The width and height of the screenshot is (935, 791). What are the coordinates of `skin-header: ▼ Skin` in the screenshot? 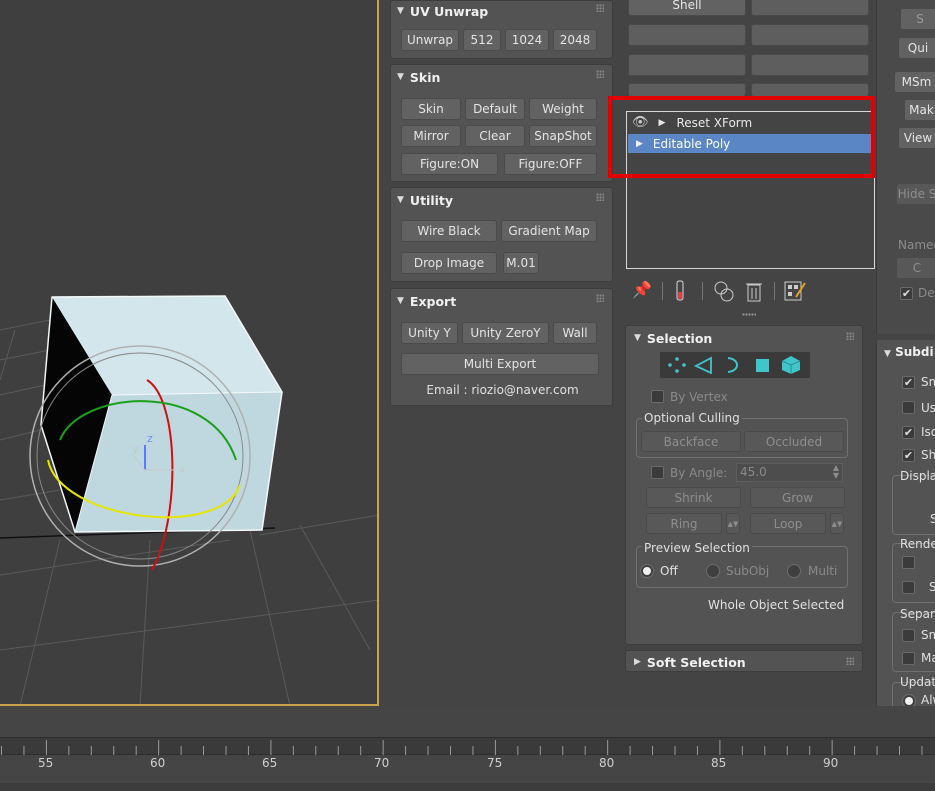 It's located at (418, 77).